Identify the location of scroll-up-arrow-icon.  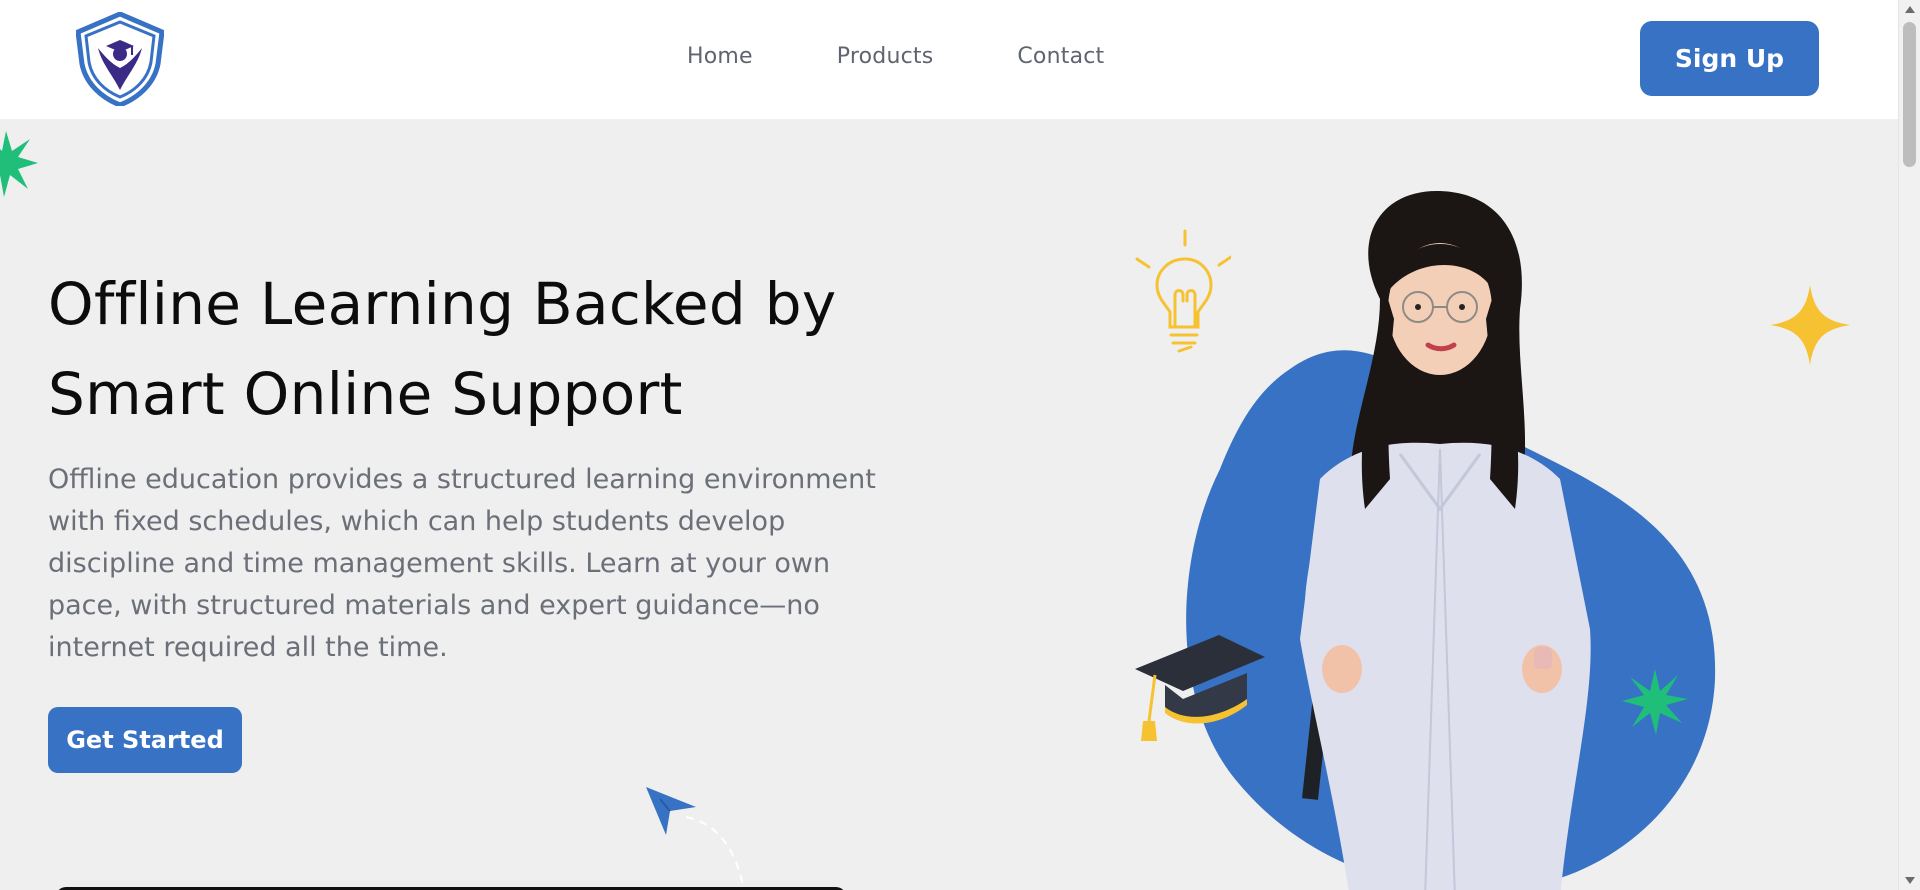
(1910, 9).